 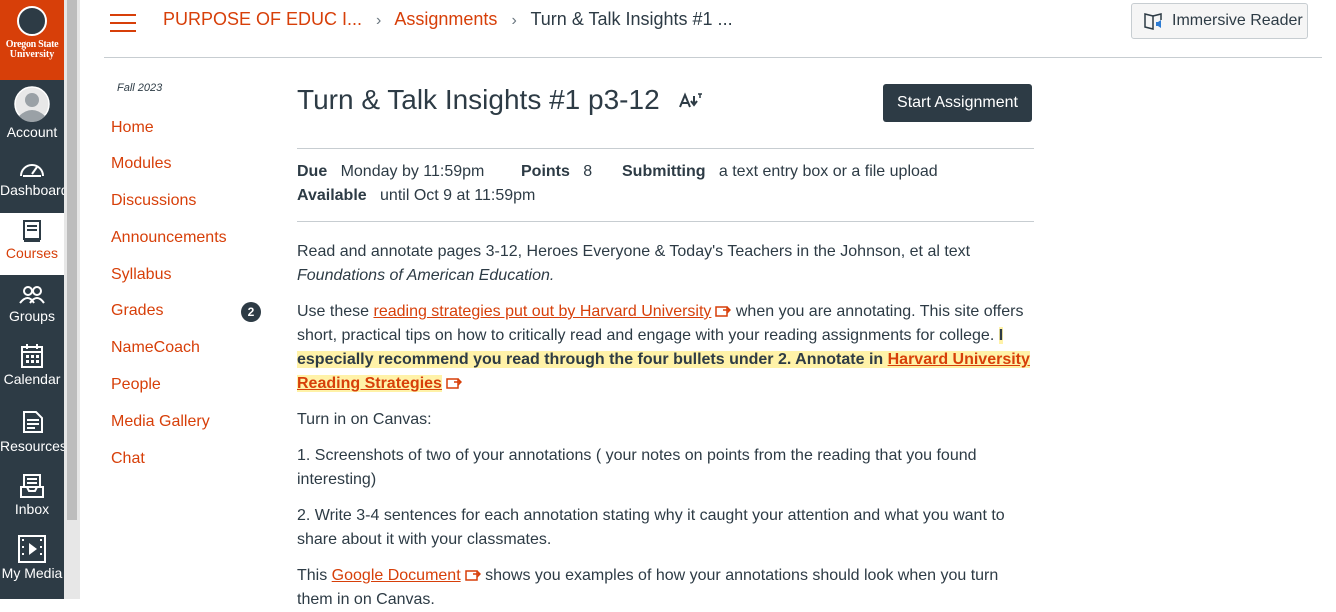 I want to click on course-nav-media-gallery: Media Gallery, so click(x=160, y=422).